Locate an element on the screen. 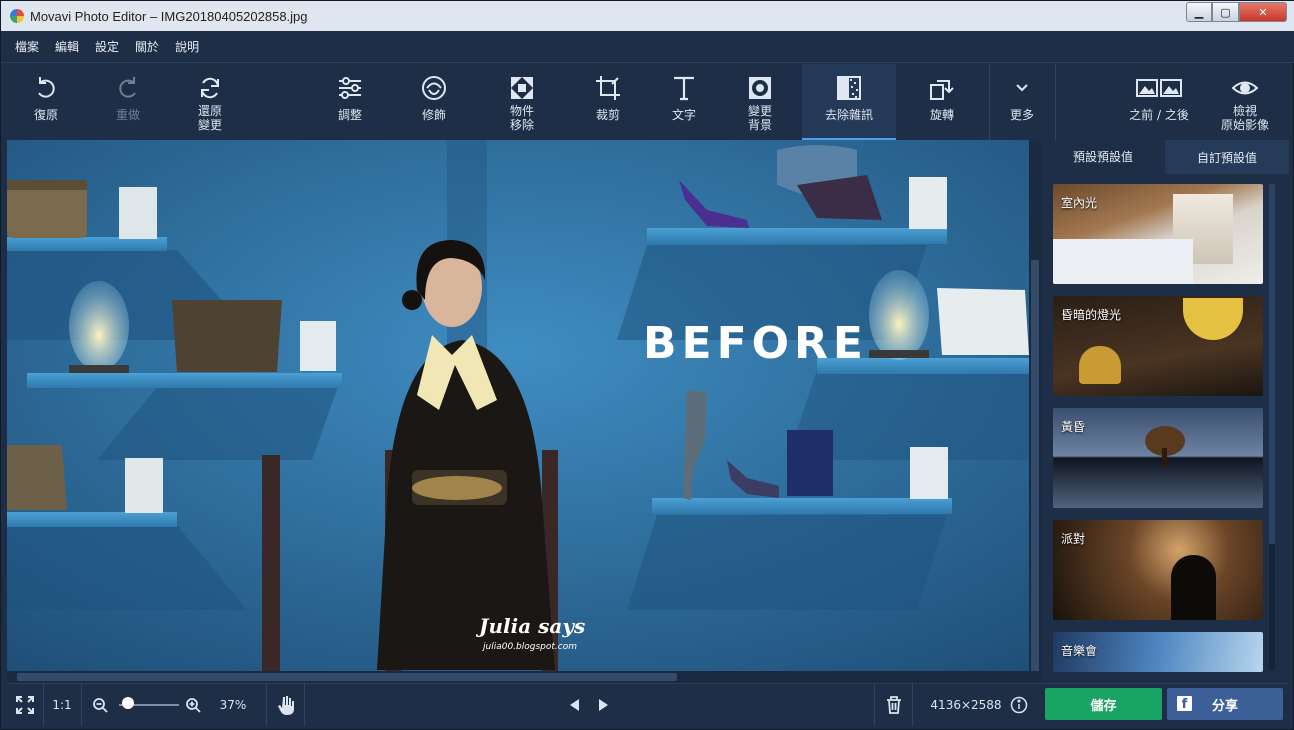  horizontal-scrollbar is located at coordinates (524, 677).